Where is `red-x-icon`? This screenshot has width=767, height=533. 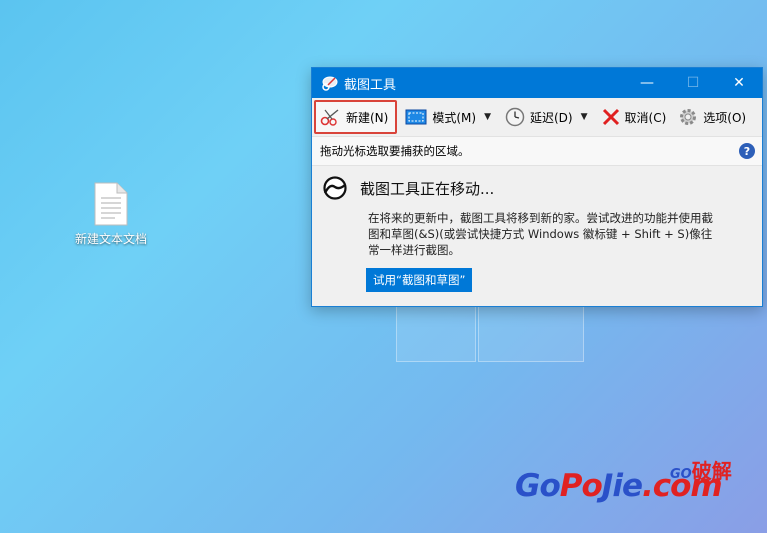
red-x-icon is located at coordinates (610, 117).